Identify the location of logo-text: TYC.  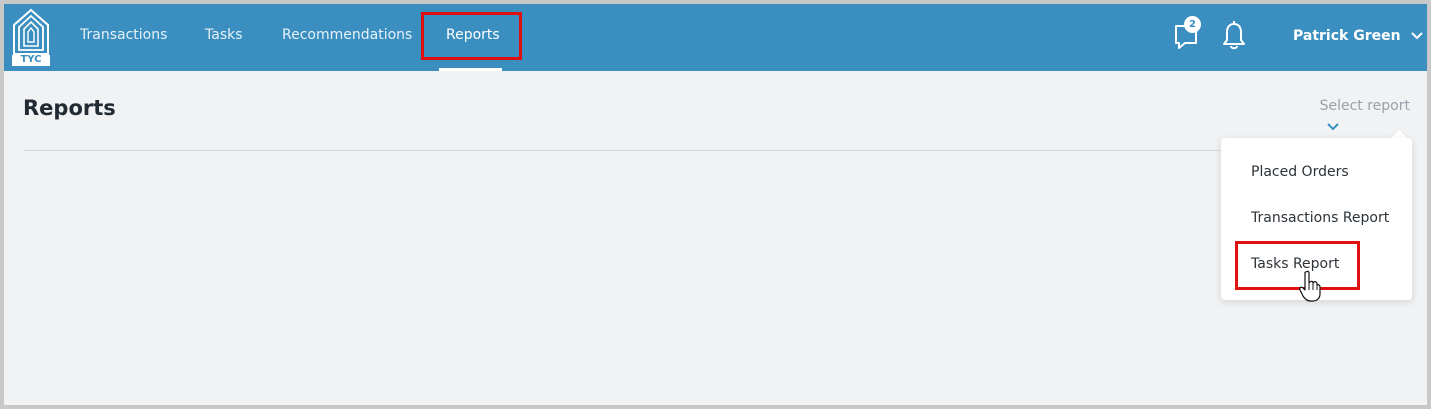
(31, 59).